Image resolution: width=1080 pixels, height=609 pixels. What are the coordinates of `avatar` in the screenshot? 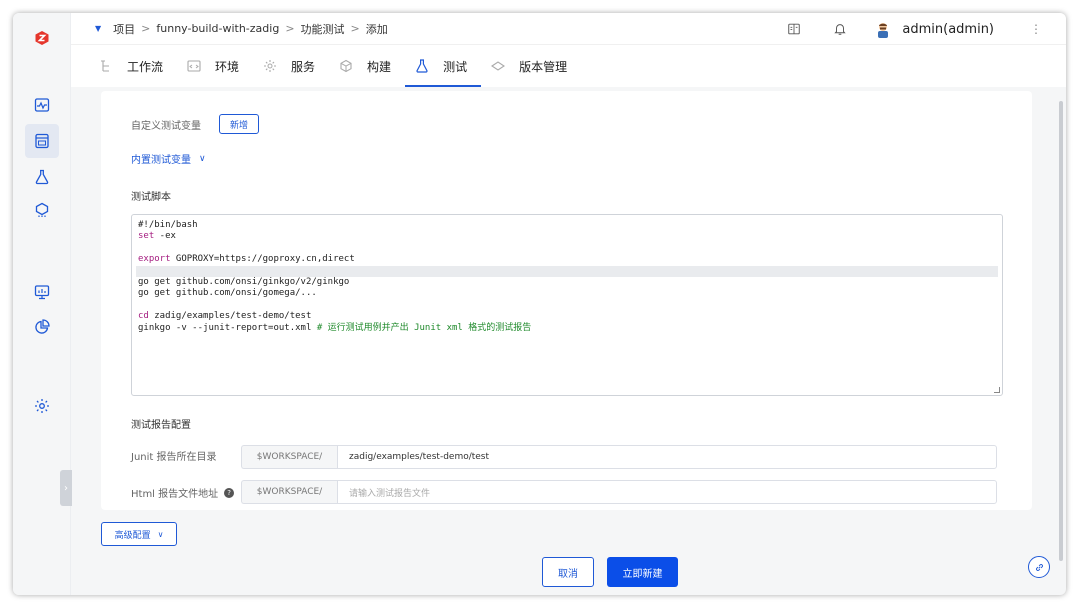 It's located at (883, 29).